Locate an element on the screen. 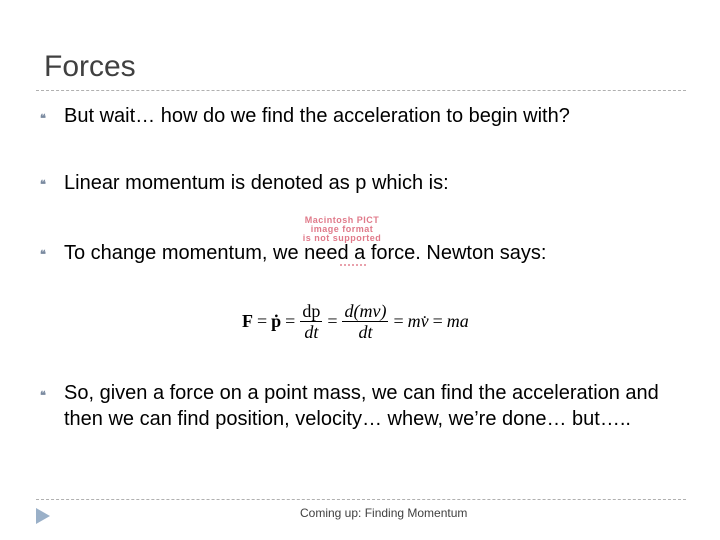 This screenshot has height=540, width=720. newton-equation: F = ṗ = dp dt = d(mv) dt = mv̇ = ma is located at coordinates (355, 321).